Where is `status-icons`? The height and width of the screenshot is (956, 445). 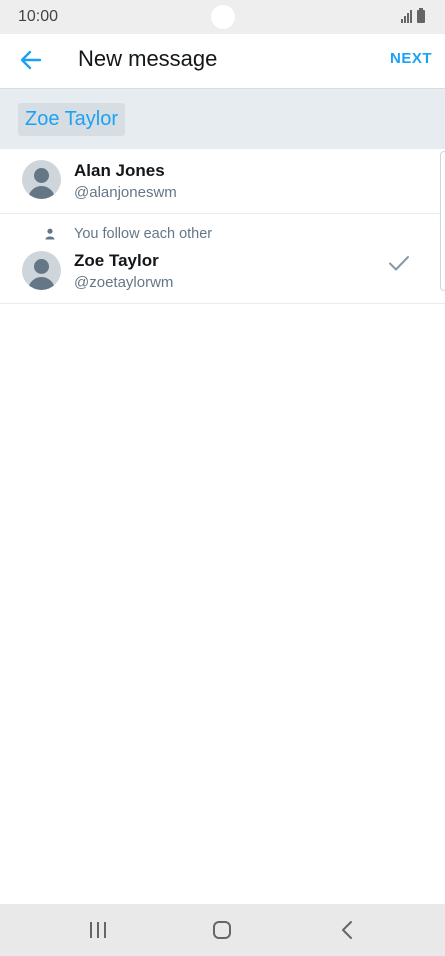 status-icons is located at coordinates (413, 15).